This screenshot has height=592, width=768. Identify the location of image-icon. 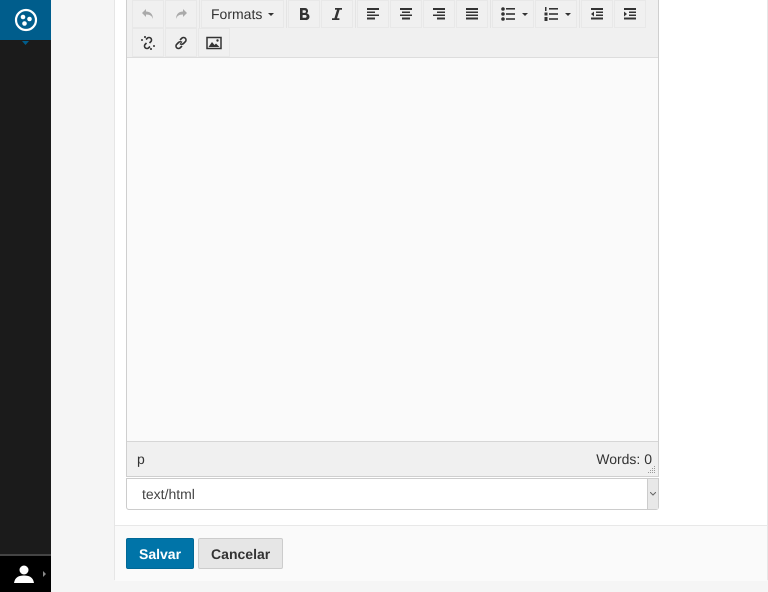
(214, 42).